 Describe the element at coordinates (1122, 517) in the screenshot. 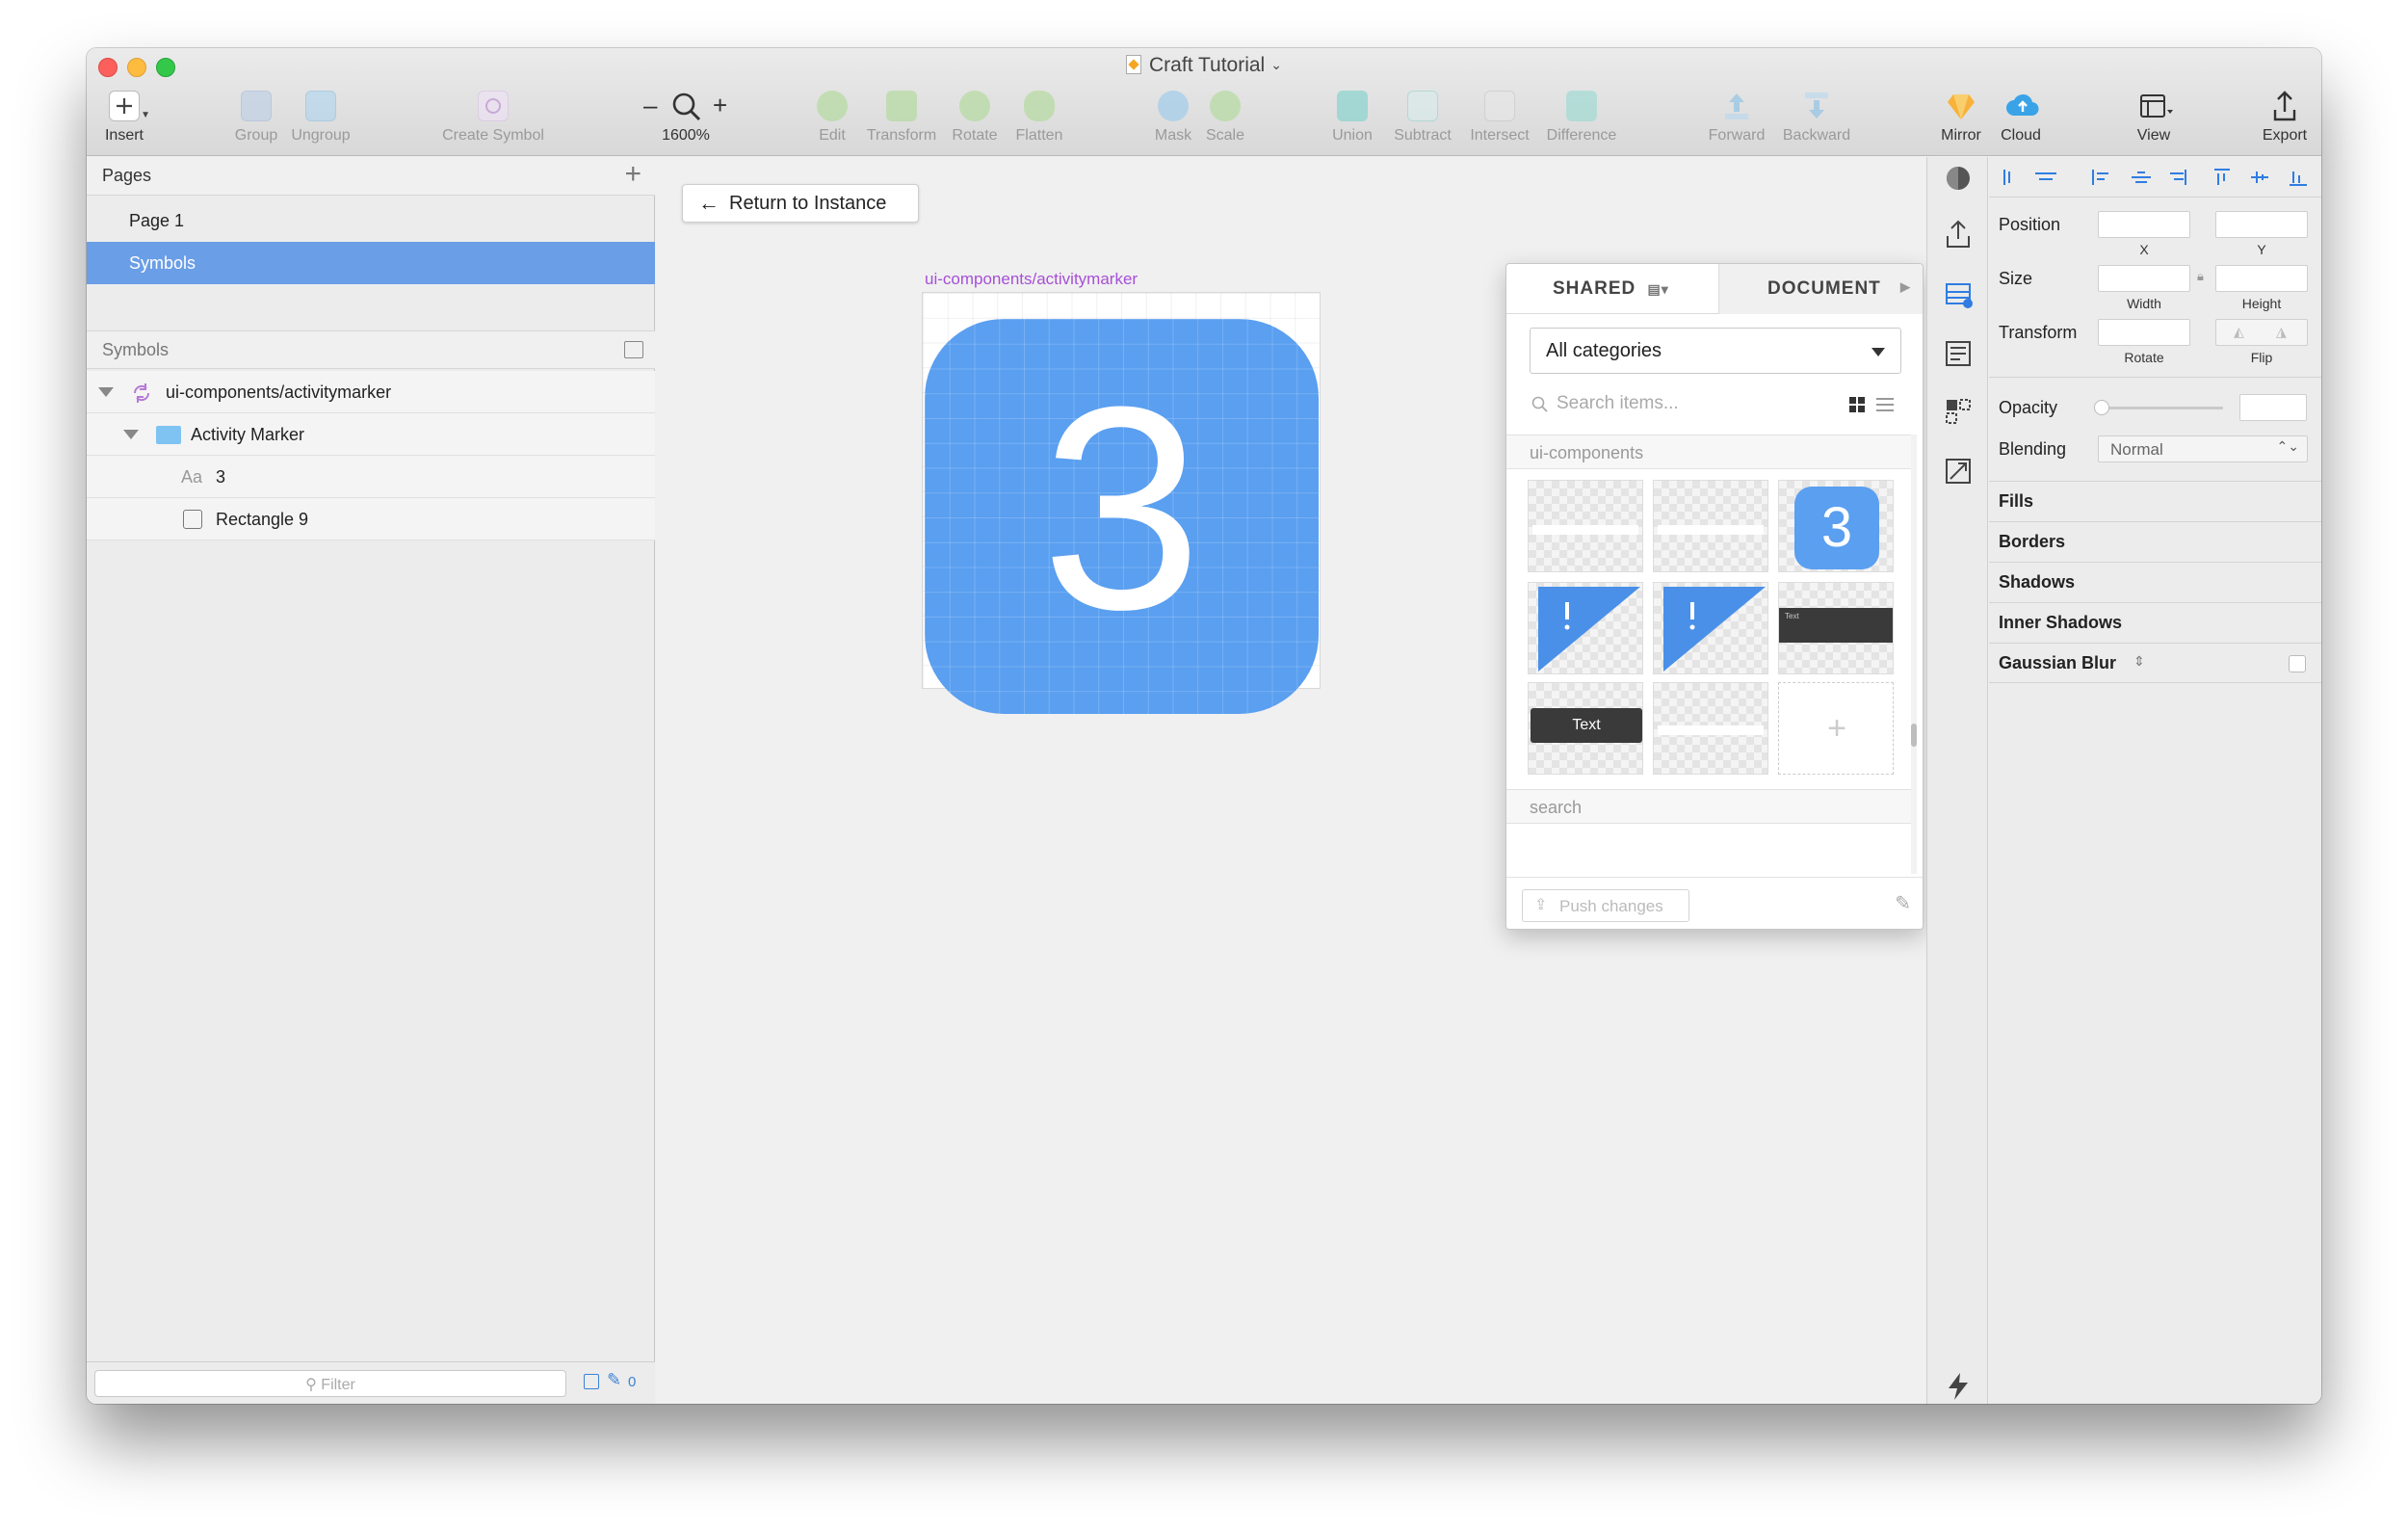

I see `activity-marker: 3` at that location.